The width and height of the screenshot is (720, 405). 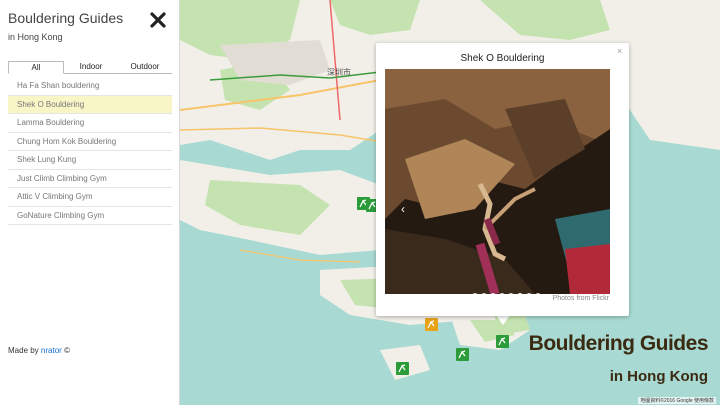 What do you see at coordinates (503, 320) in the screenshot?
I see `popup-caret` at bounding box center [503, 320].